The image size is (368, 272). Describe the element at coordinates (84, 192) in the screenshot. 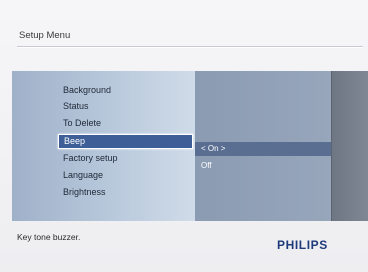

I see `menu-item-brightness: Brightness` at that location.